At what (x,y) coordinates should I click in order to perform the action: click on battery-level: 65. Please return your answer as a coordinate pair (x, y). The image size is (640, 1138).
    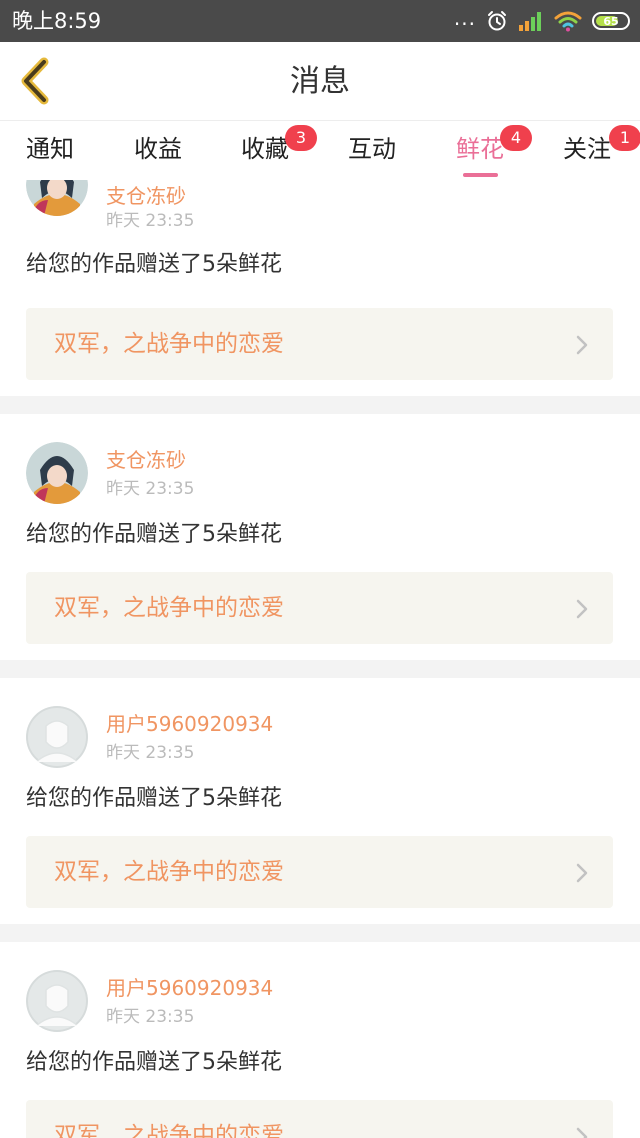
    Looking at the image, I should click on (611, 21).